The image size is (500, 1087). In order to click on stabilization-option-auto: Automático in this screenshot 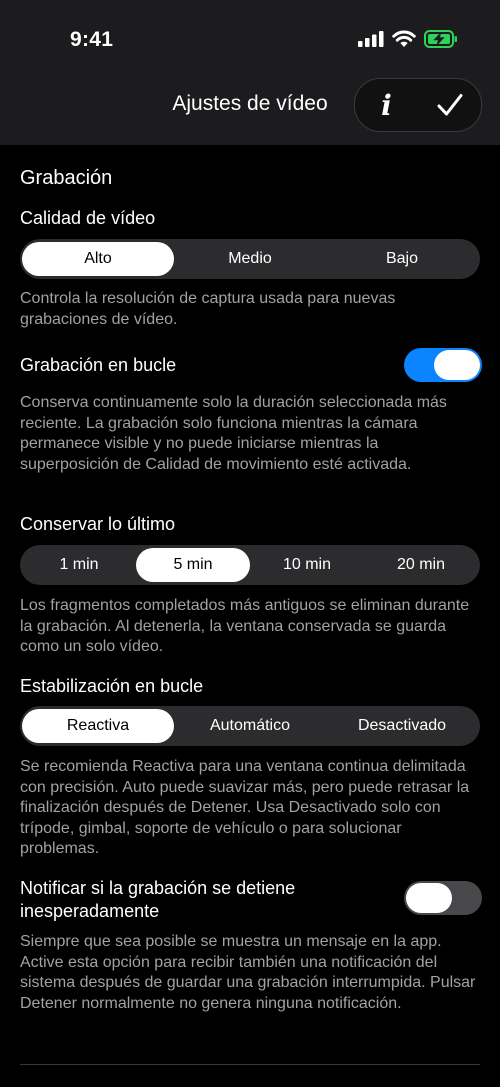, I will do `click(250, 726)`.